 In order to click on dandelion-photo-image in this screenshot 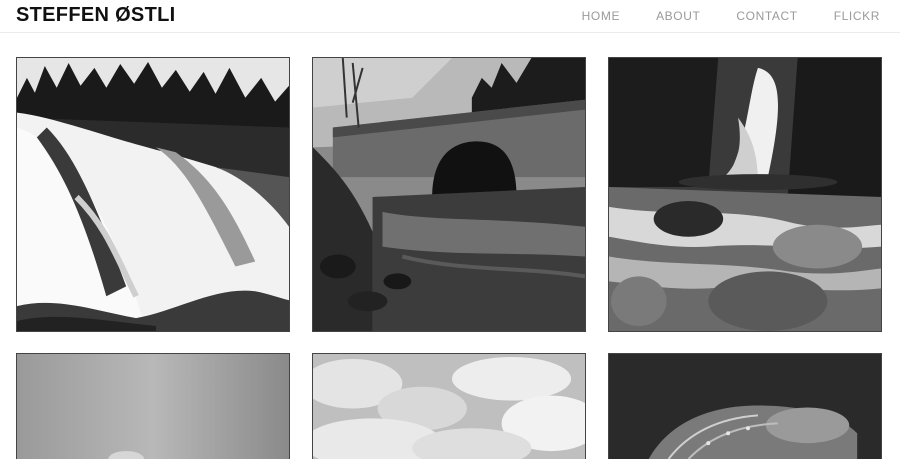, I will do `click(745, 406)`.